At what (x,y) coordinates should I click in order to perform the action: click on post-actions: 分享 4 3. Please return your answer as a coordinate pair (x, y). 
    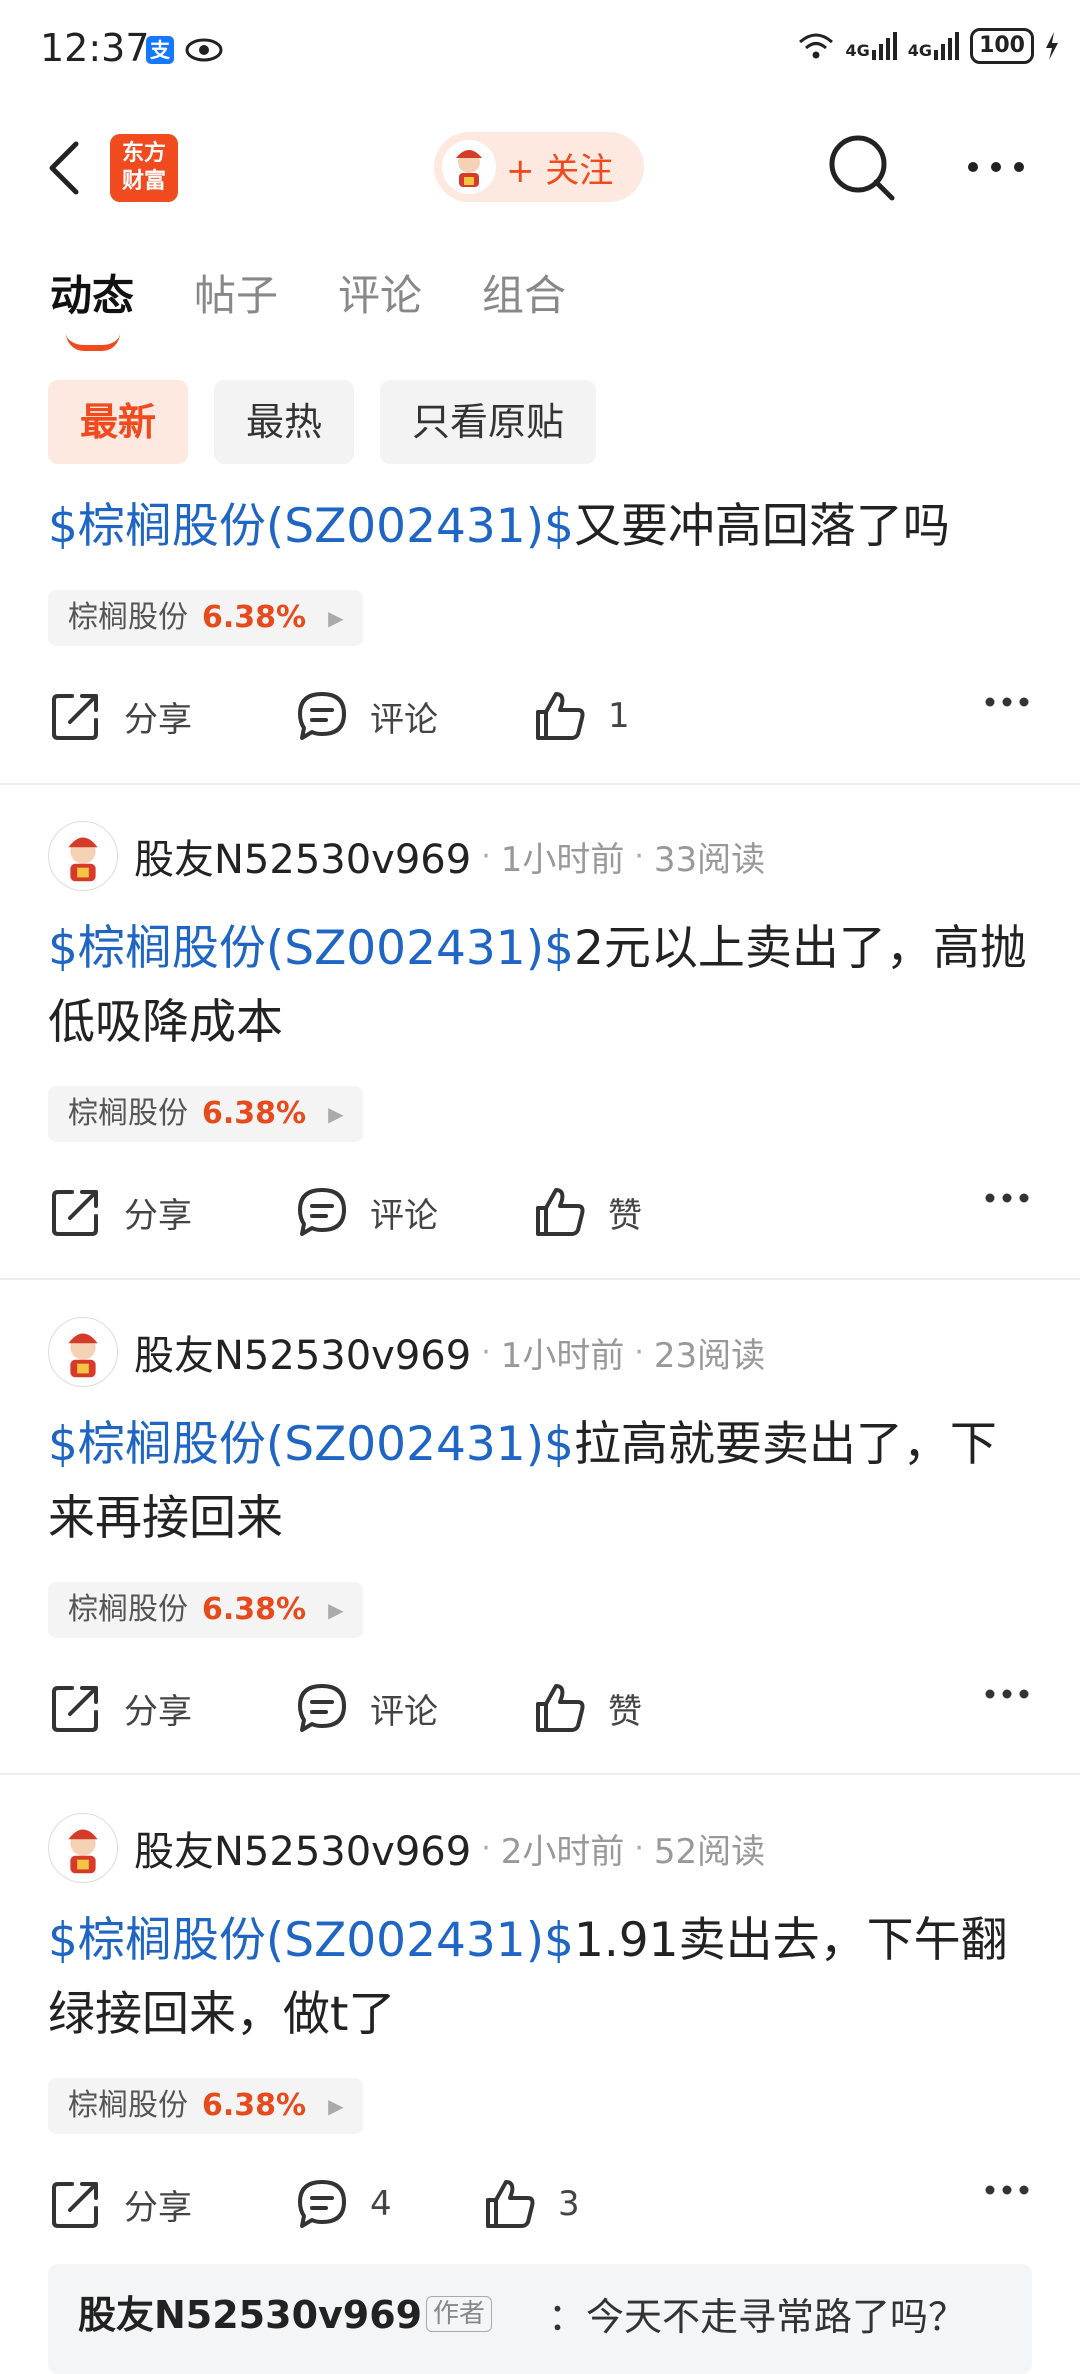
    Looking at the image, I should click on (543, 2204).